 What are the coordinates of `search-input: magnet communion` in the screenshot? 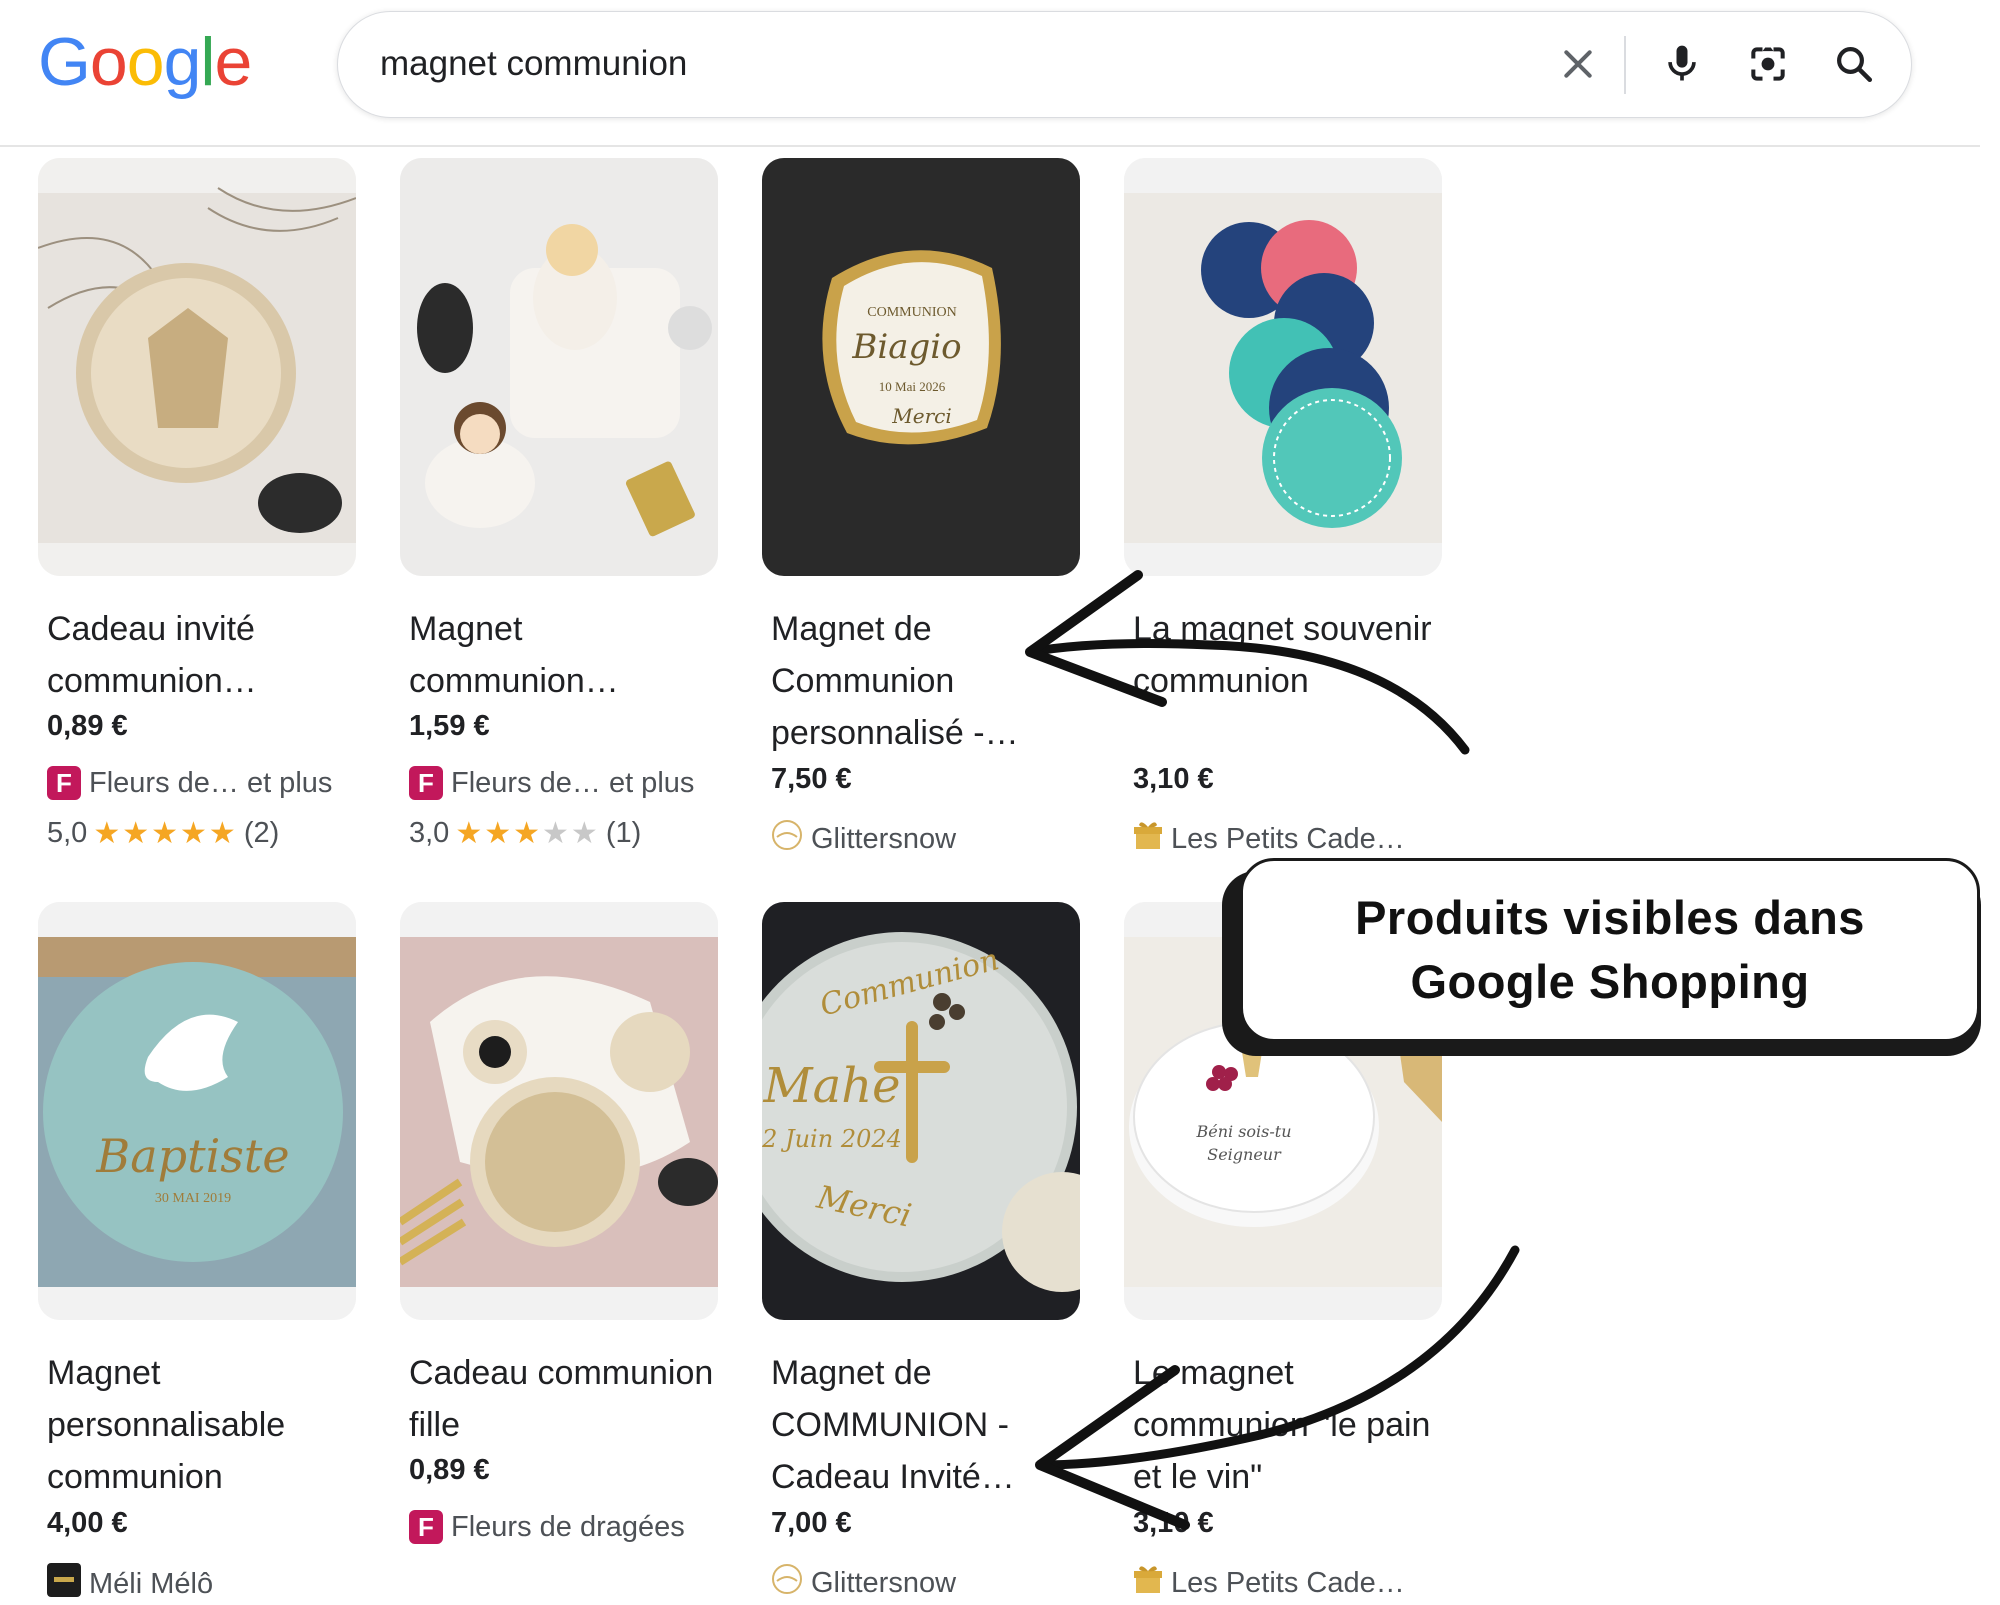 It's located at (533, 64).